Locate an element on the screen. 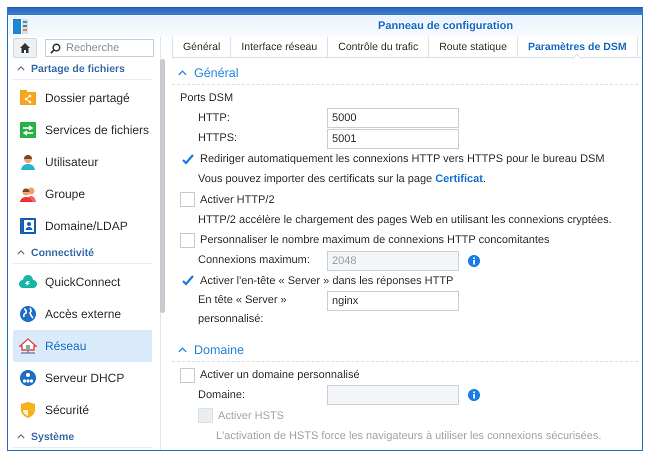  scrollbar is located at coordinates (162, 186).